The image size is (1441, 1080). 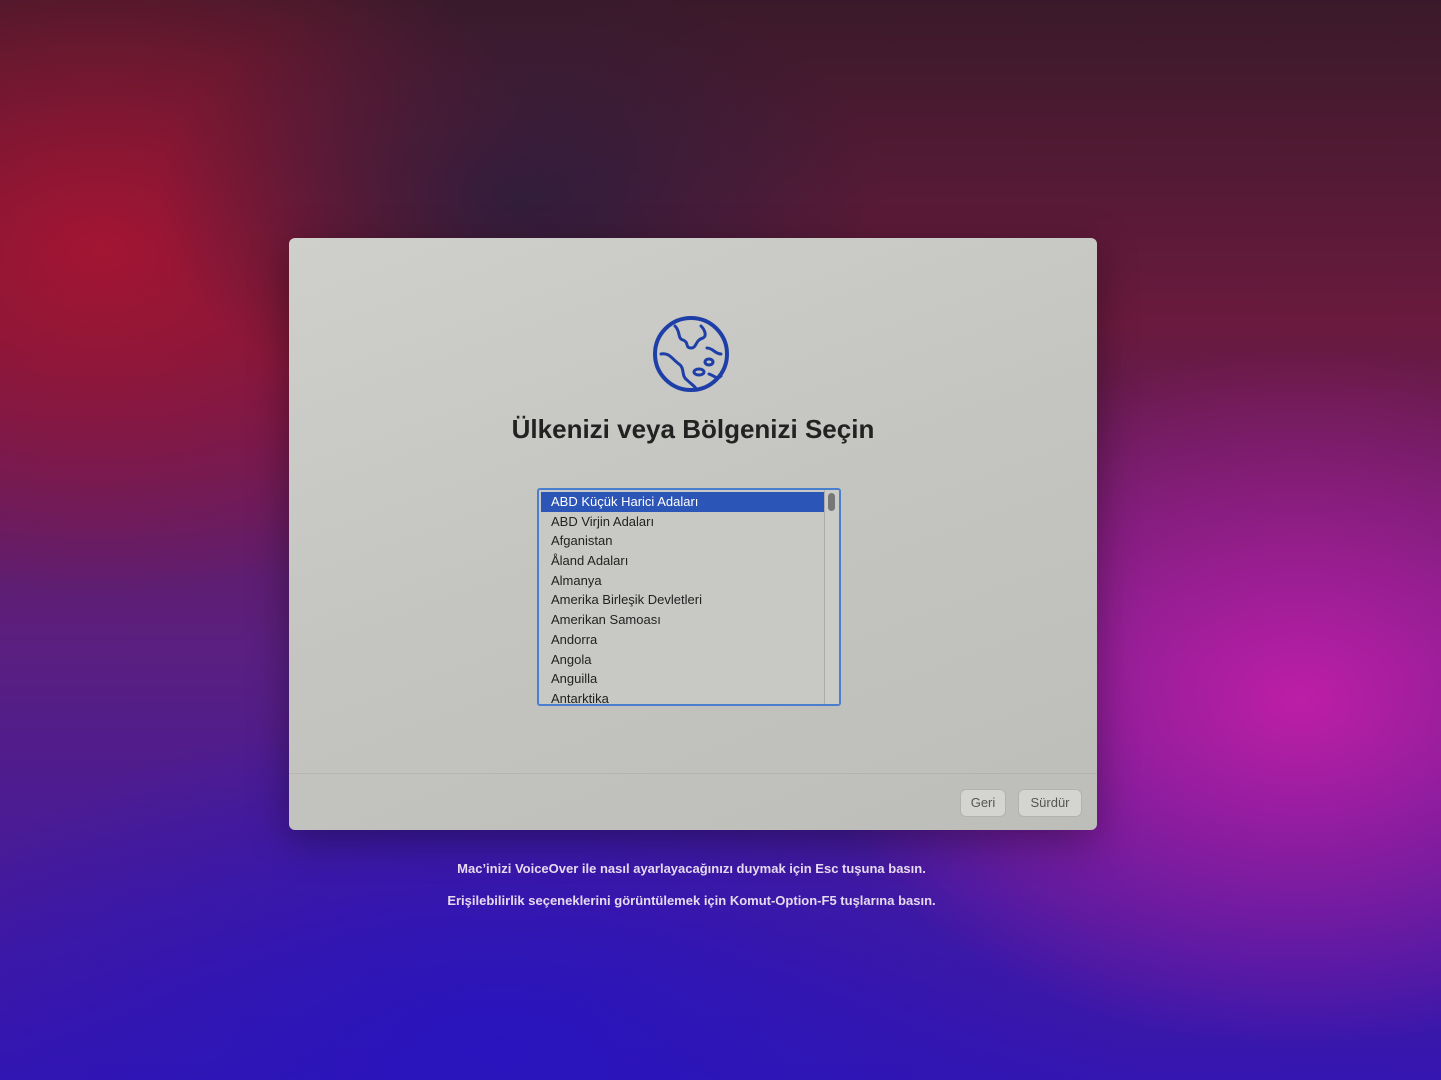 I want to click on list-item: Andorra, so click(x=683, y=640).